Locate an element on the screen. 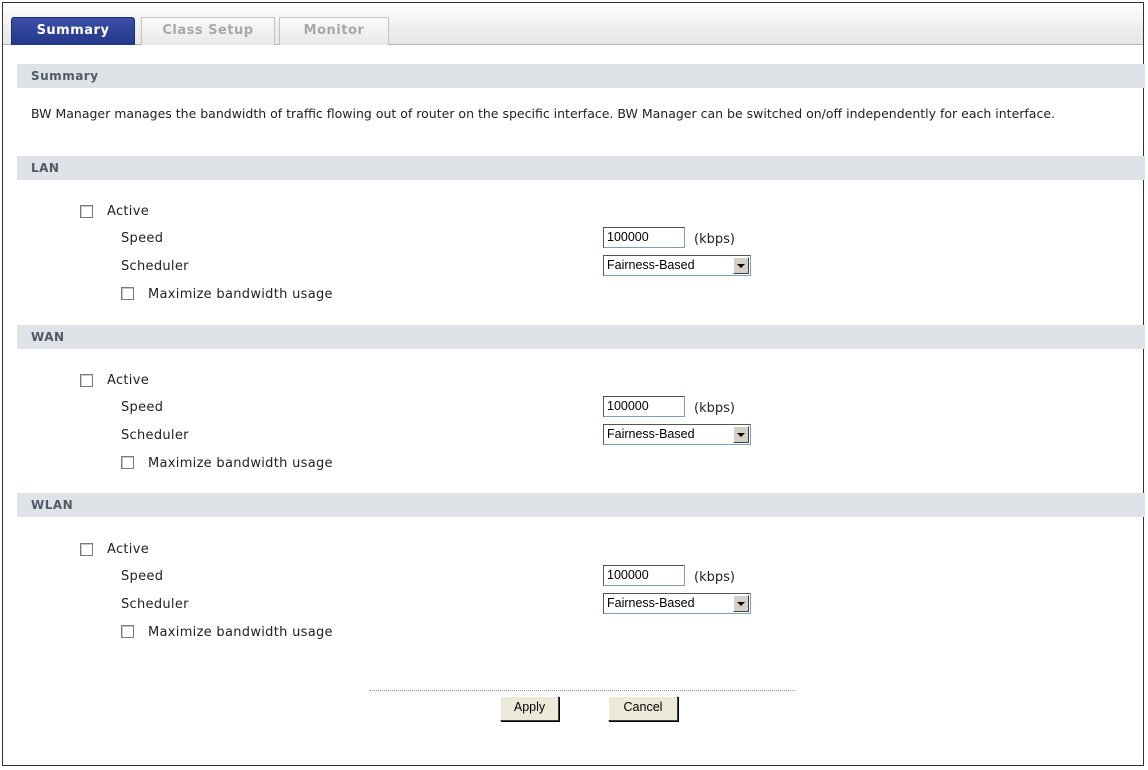 This screenshot has width=1148, height=770. summary-section-header: Summary is located at coordinates (581, 76).